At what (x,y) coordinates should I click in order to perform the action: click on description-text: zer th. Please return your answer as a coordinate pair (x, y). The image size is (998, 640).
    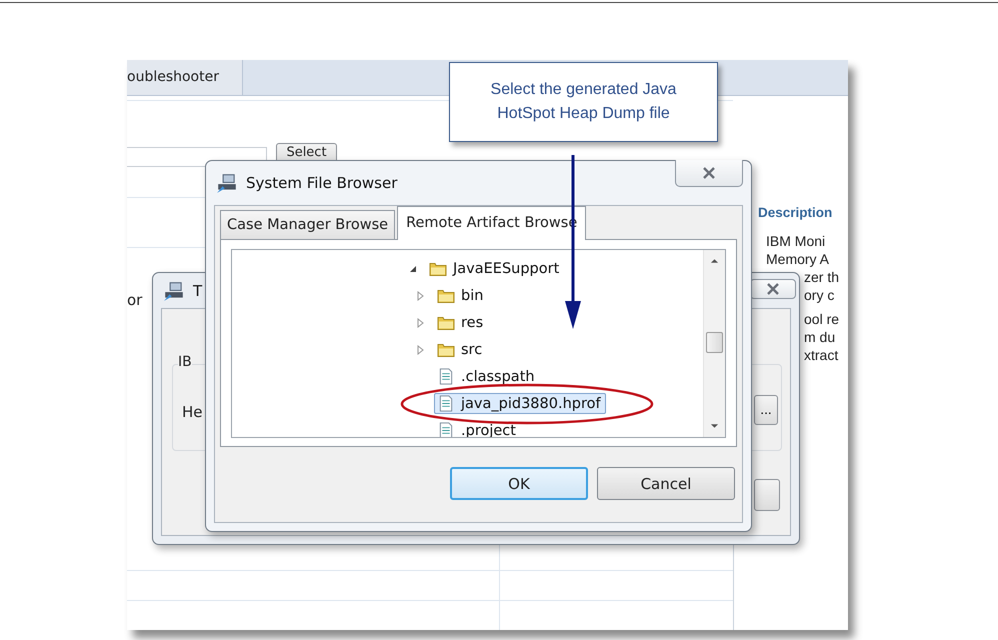
    Looking at the image, I should click on (822, 277).